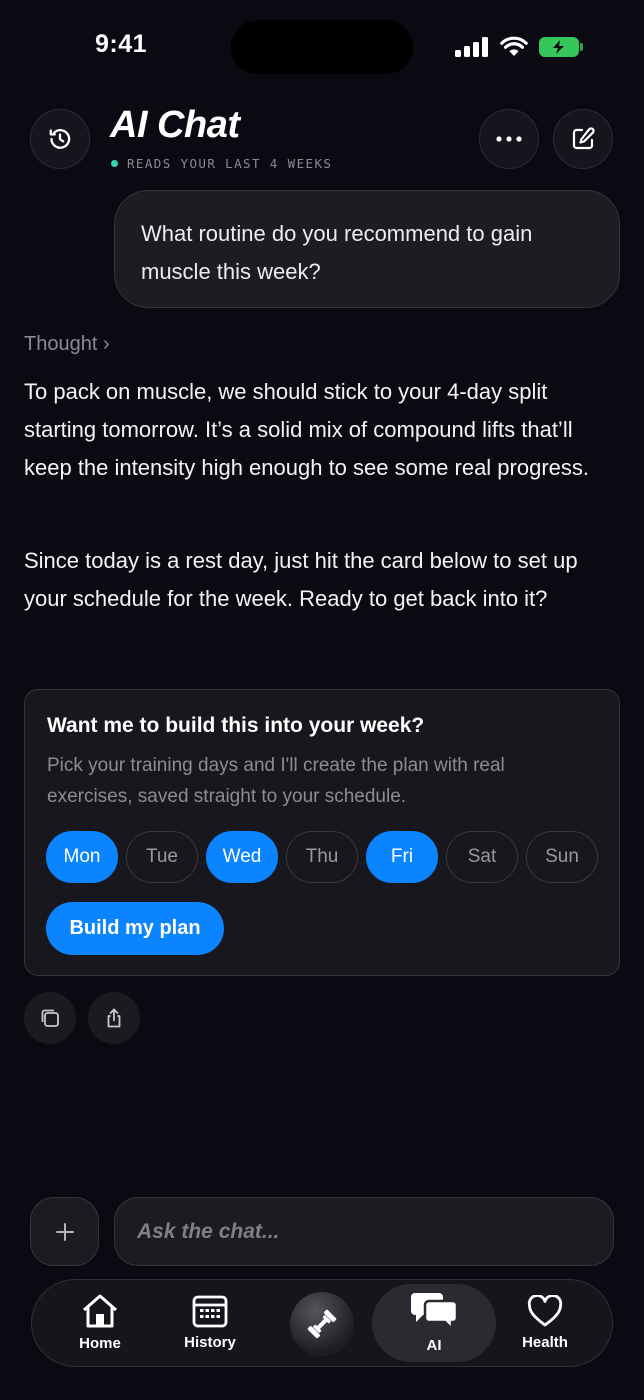 The image size is (644, 1400). I want to click on context-subtitle-text: READS YOUR LAST 4 WEEKS, so click(230, 163).